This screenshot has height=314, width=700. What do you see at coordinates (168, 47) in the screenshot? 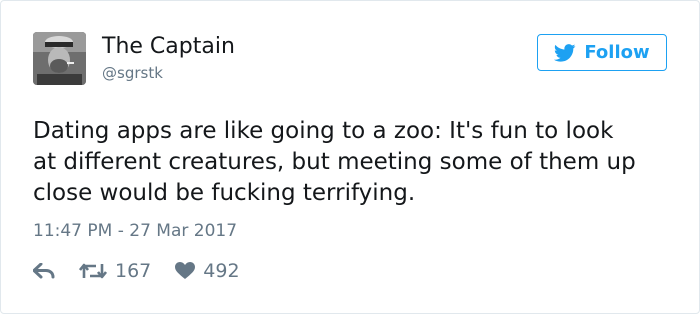
I see `user-name: The Captain` at bounding box center [168, 47].